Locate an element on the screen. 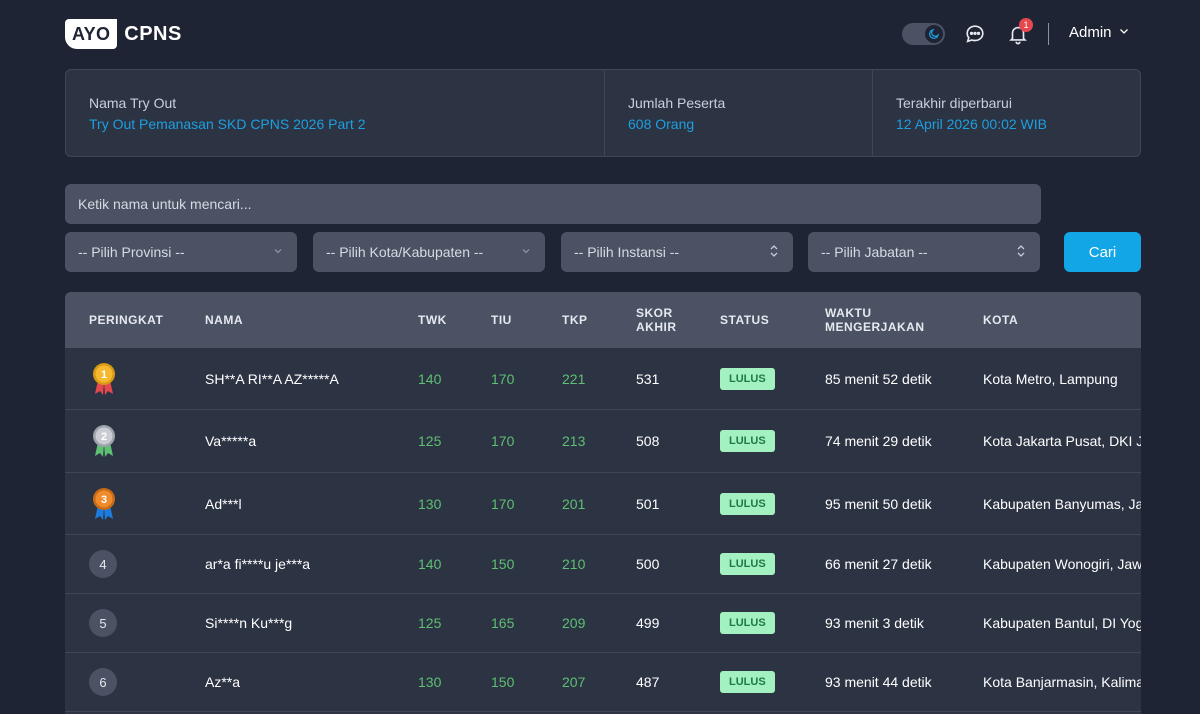 This screenshot has width=1200, height=714. cell-score: 501 is located at coordinates (648, 503).